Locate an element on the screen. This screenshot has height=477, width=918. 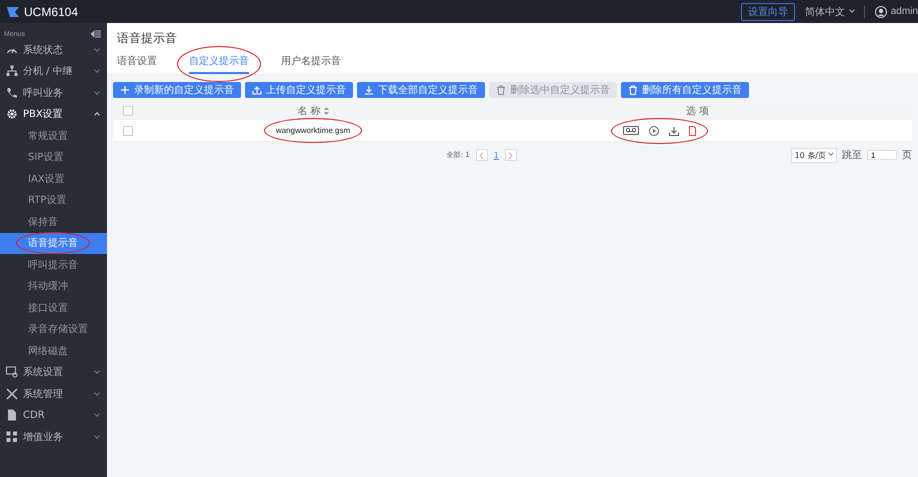
page-size-dropdown: 10 条/页 is located at coordinates (813, 155).